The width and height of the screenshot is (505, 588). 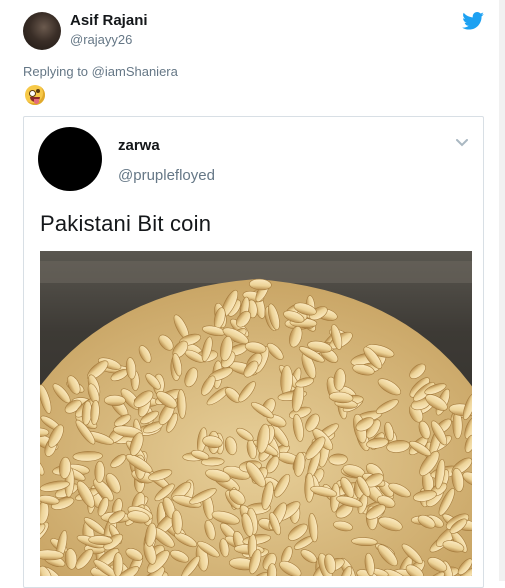 What do you see at coordinates (166, 175) in the screenshot?
I see `quoted-handle: @pruplefloyed` at bounding box center [166, 175].